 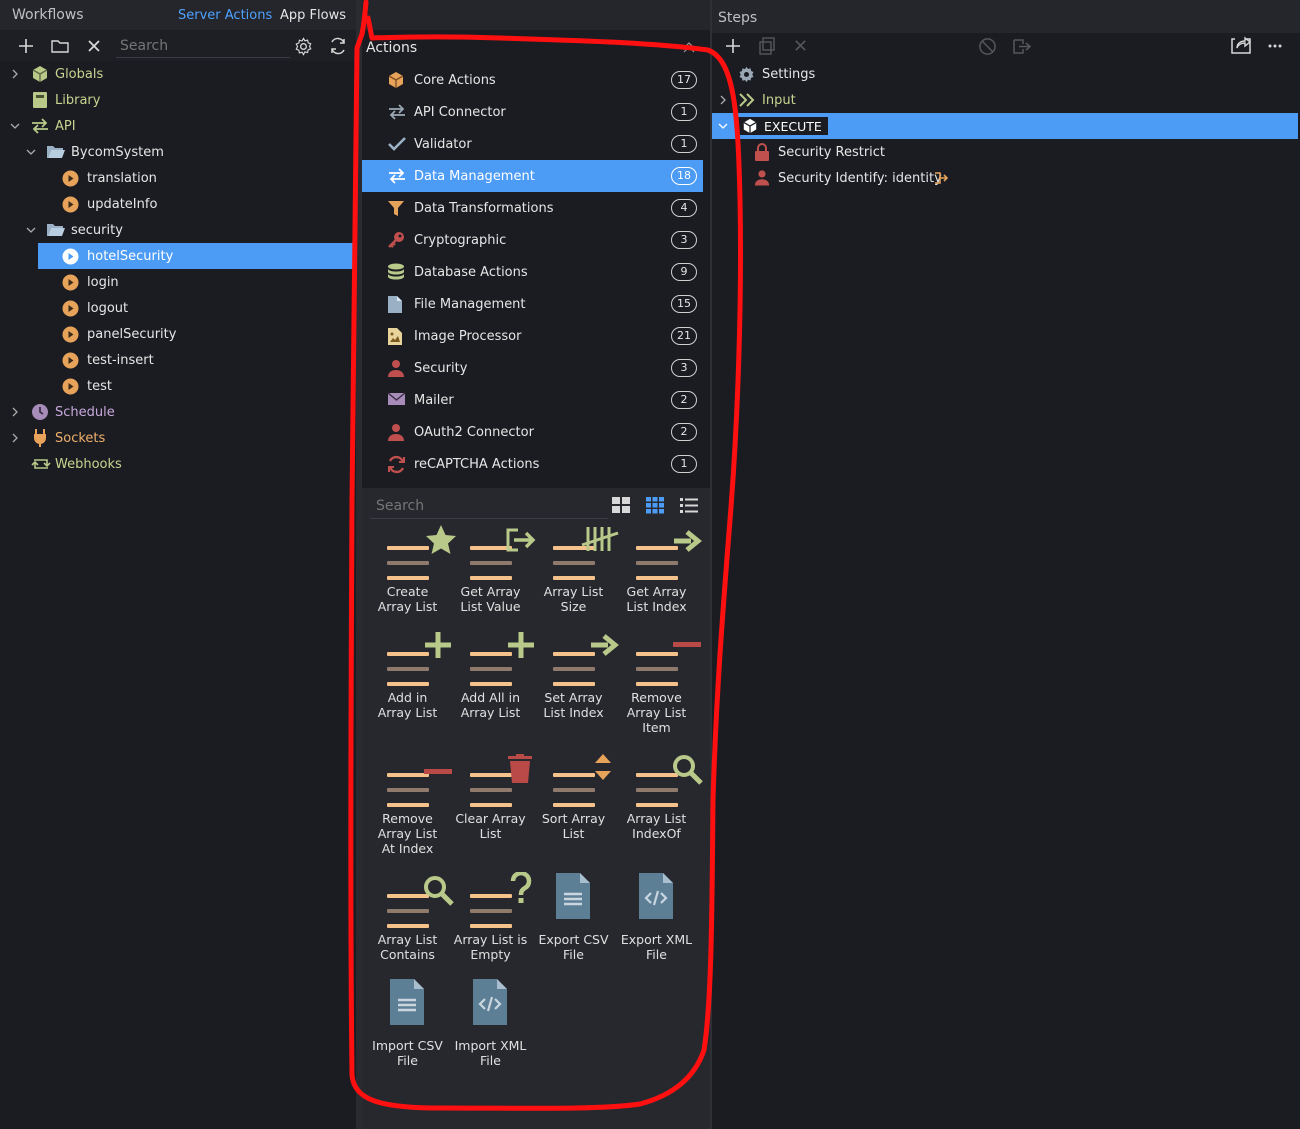 I want to click on category-validator: Validator 1, so click(x=532, y=144).